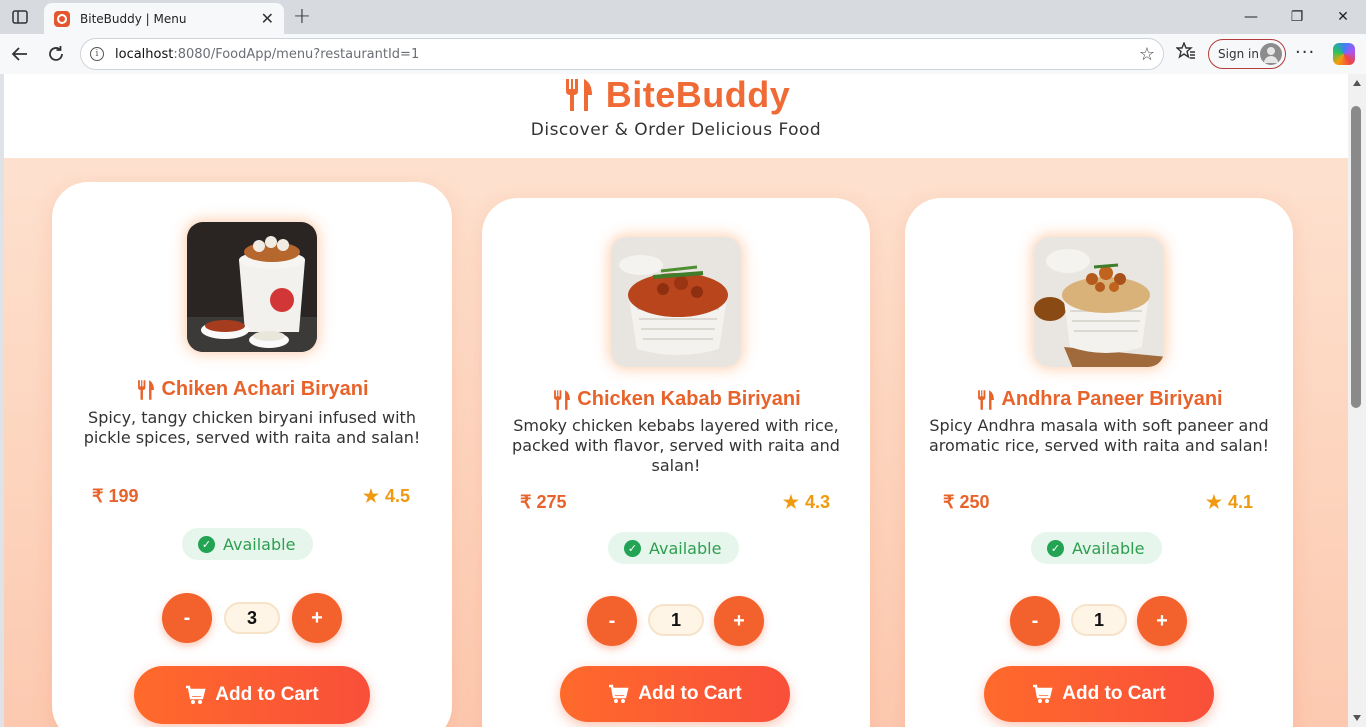  I want to click on brand-logo: BiteBuddy, so click(676, 95).